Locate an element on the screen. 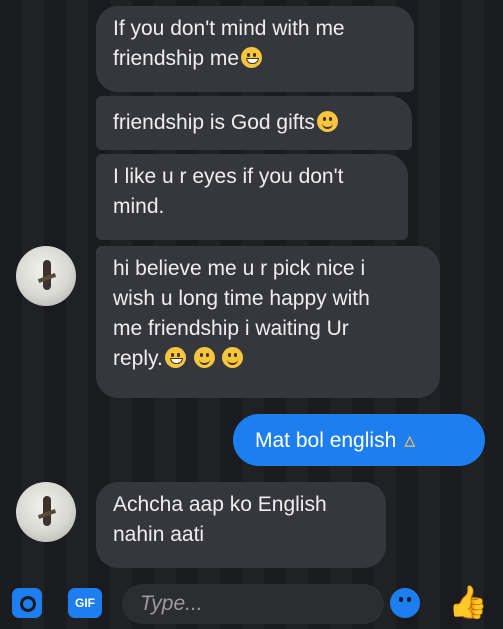  message-sent: Mat bol english ▵ is located at coordinates (359, 440).